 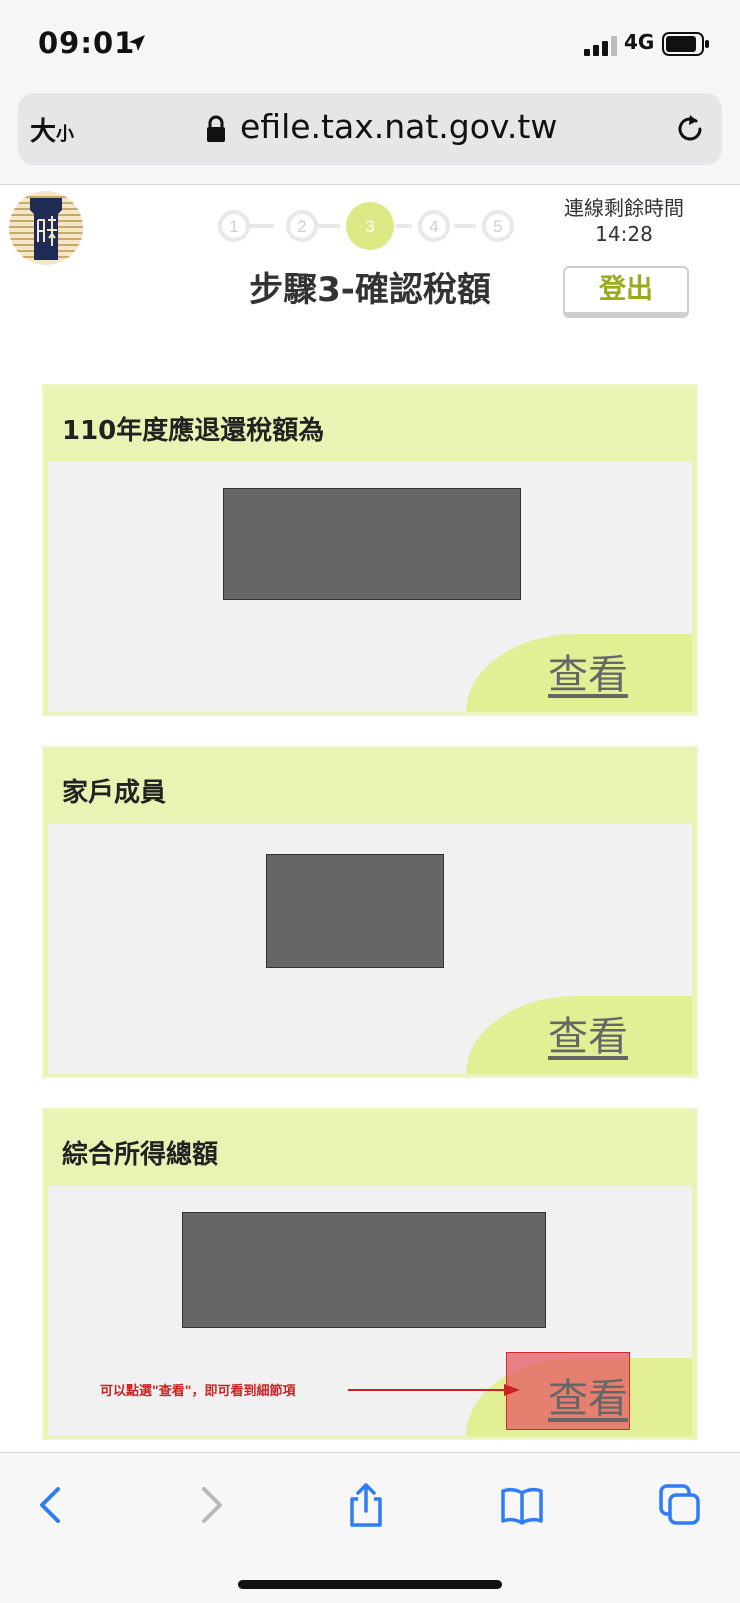 I want to click on share-icon, so click(x=366, y=1505).